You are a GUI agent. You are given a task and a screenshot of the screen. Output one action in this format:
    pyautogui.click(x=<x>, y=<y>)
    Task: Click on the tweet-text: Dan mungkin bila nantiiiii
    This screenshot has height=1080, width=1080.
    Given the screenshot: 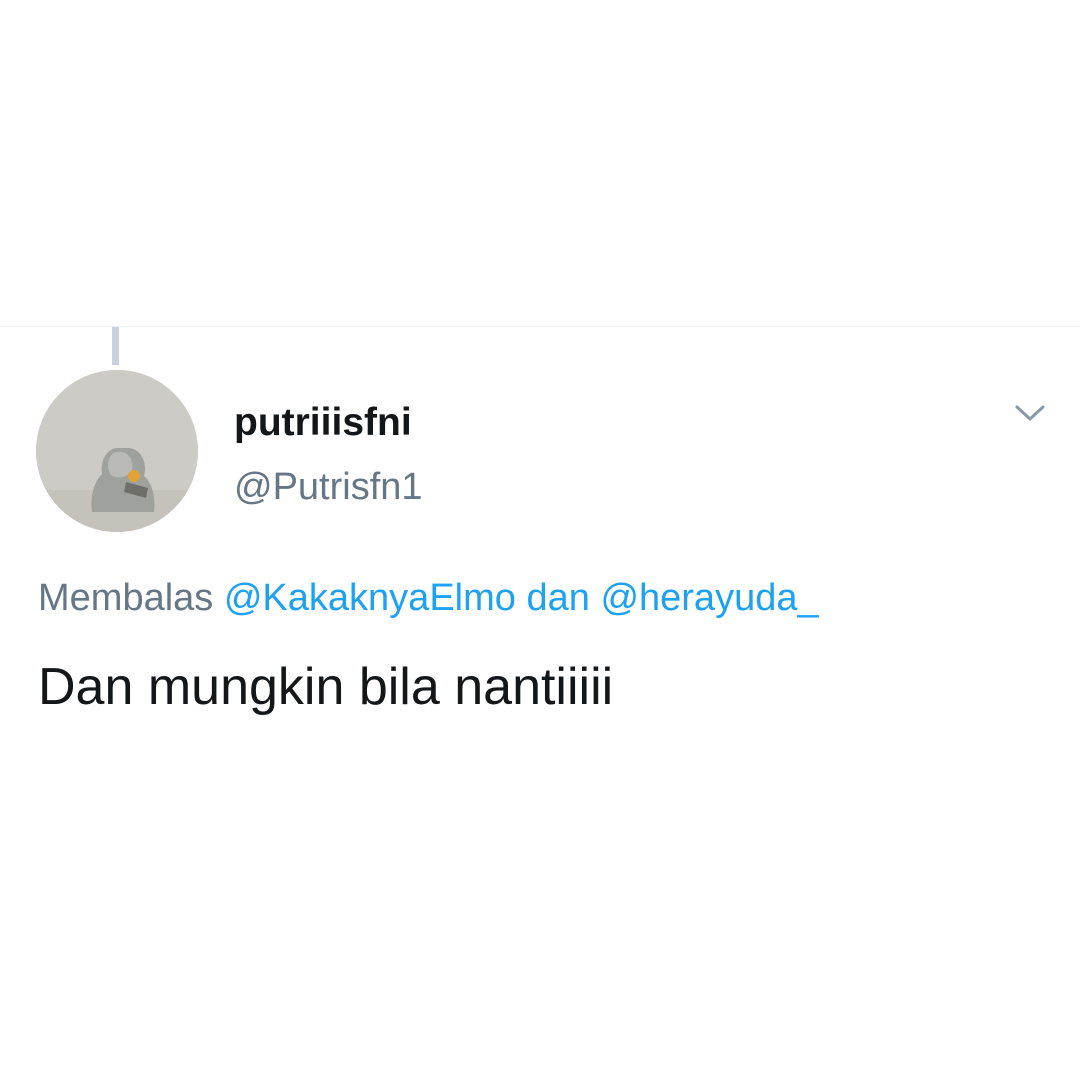 What is the action you would take?
    pyautogui.click(x=326, y=687)
    